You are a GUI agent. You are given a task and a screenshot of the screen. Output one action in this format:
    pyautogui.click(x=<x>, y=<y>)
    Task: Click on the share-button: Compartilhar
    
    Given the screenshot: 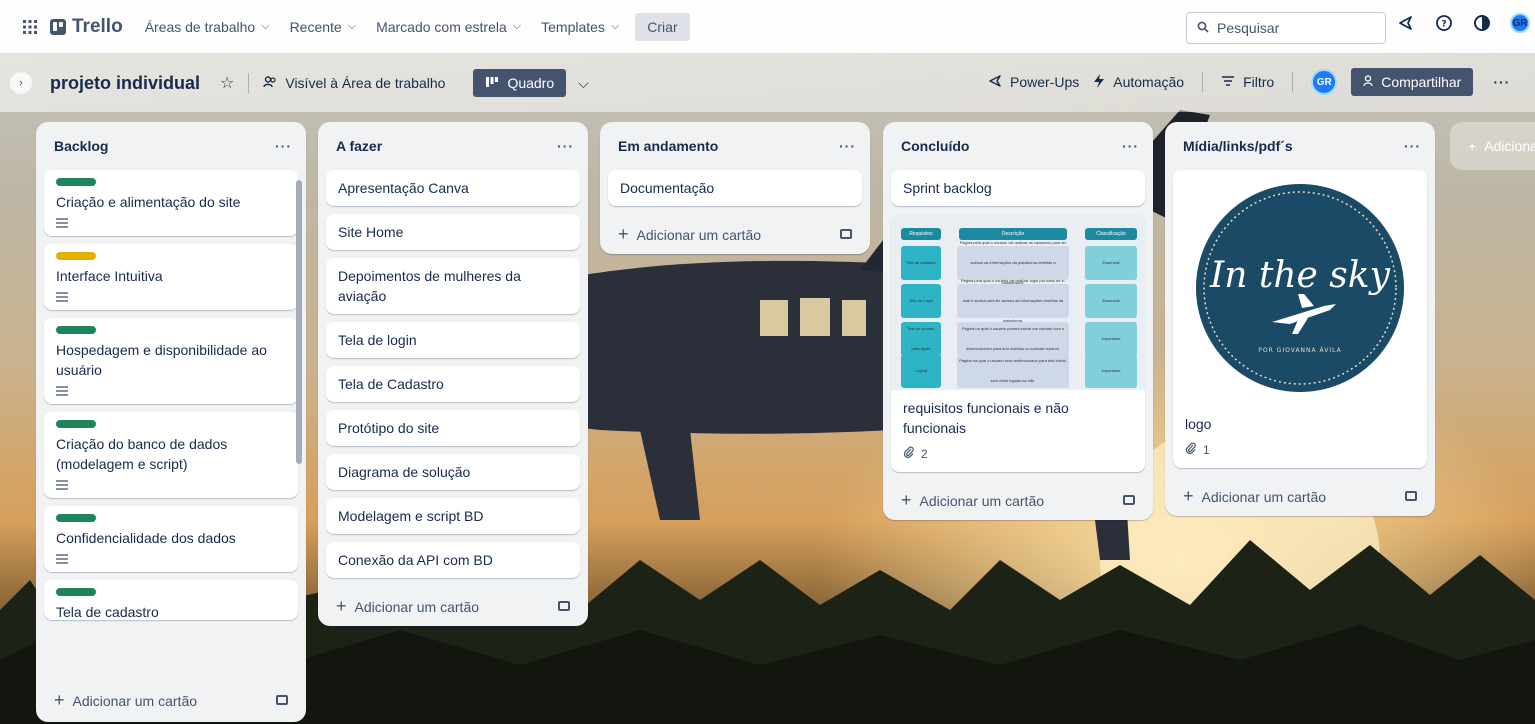 What is the action you would take?
    pyautogui.click(x=1412, y=82)
    